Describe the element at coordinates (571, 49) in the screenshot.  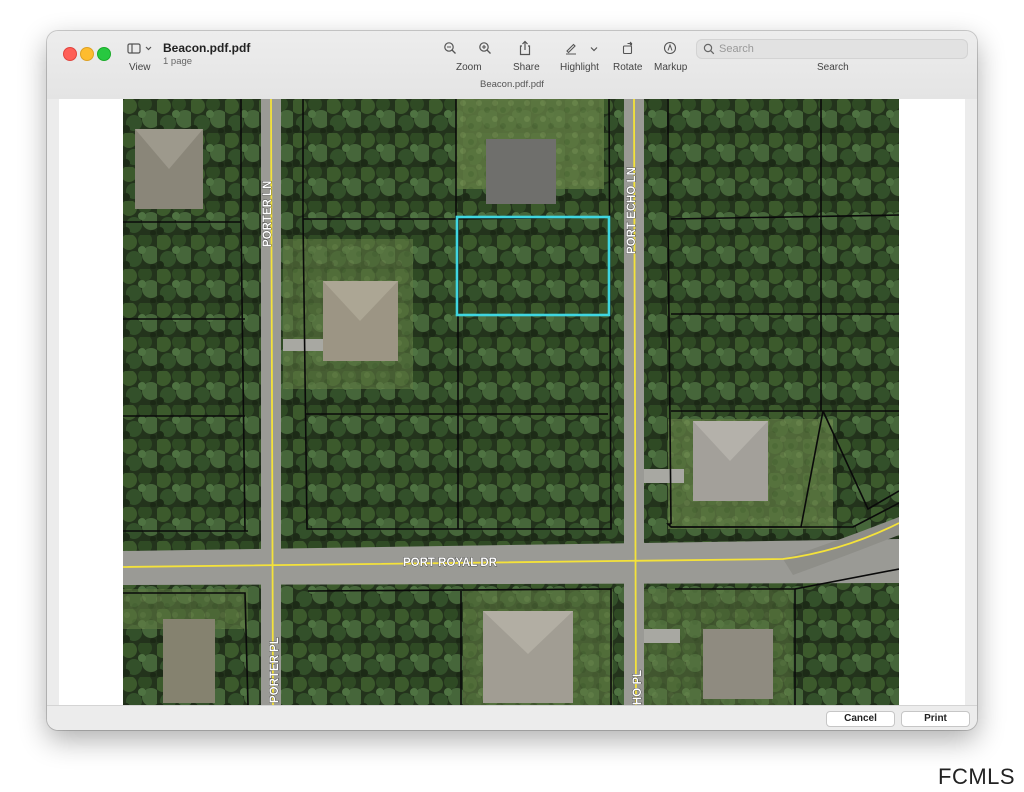
I see `highlighter-icon` at that location.